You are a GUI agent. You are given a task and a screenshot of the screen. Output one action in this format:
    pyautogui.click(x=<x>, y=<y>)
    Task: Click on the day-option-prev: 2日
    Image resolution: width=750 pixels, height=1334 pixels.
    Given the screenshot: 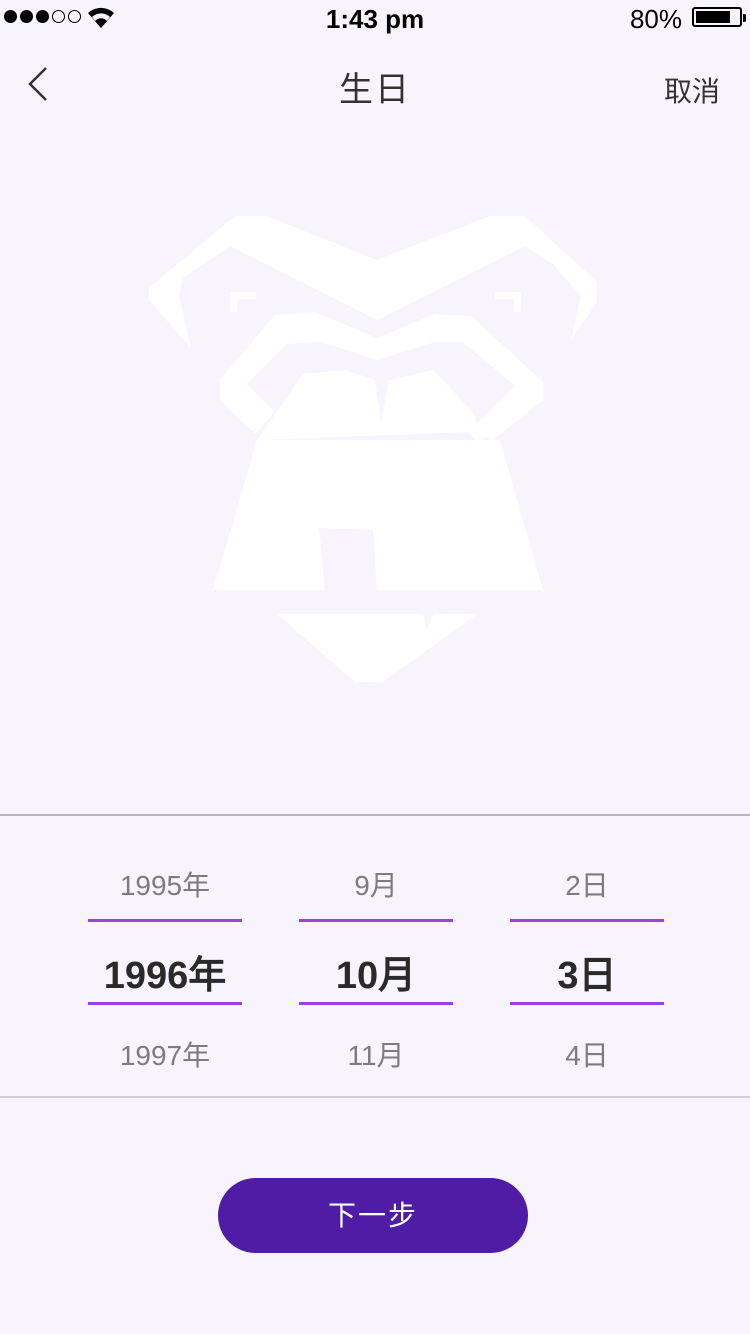 What is the action you would take?
    pyautogui.click(x=587, y=884)
    